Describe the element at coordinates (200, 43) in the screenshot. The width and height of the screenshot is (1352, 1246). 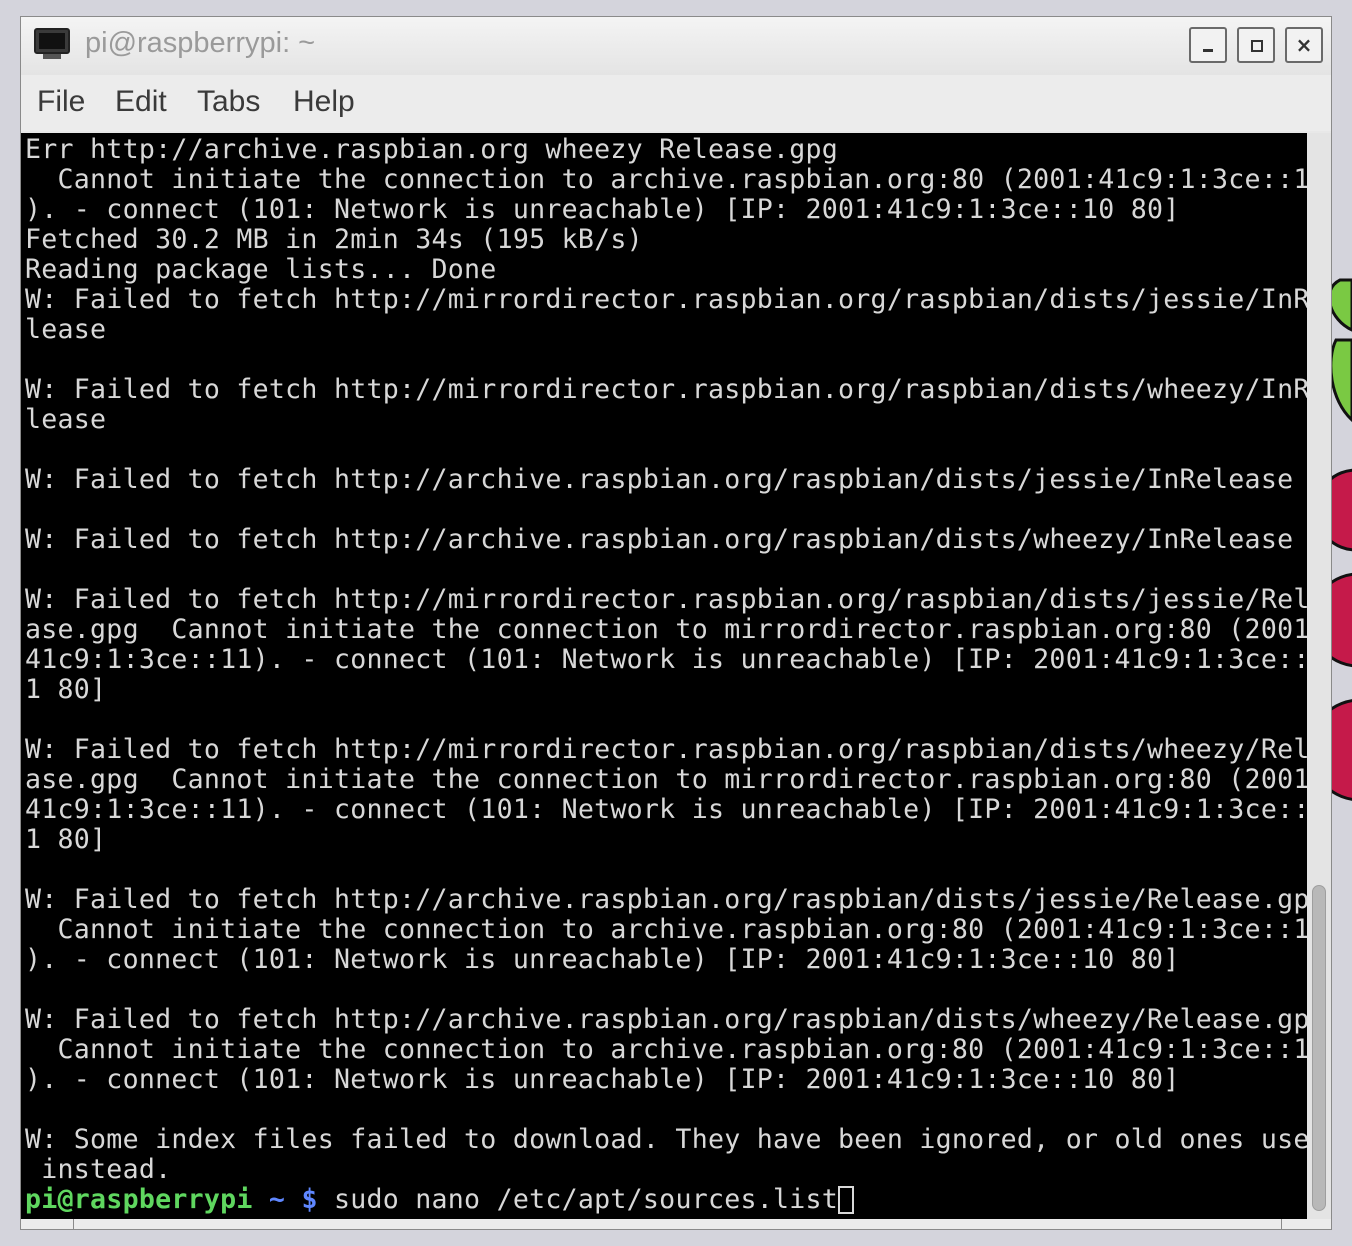
I see `window-title: pi@raspberrypi: ~` at that location.